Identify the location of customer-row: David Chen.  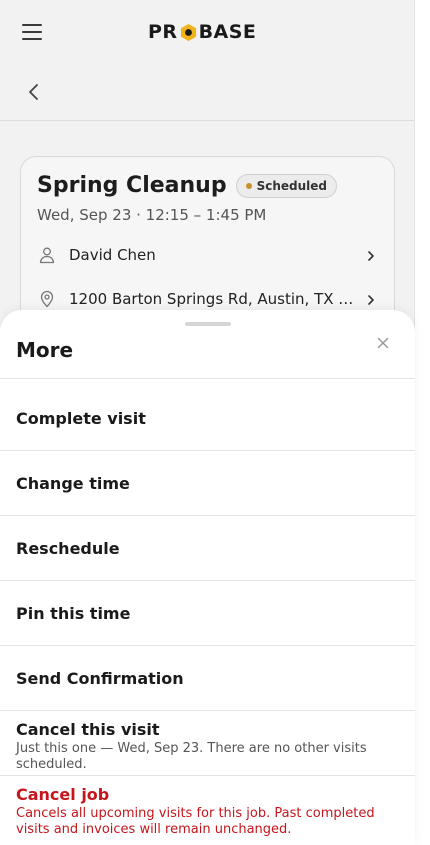
(207, 255).